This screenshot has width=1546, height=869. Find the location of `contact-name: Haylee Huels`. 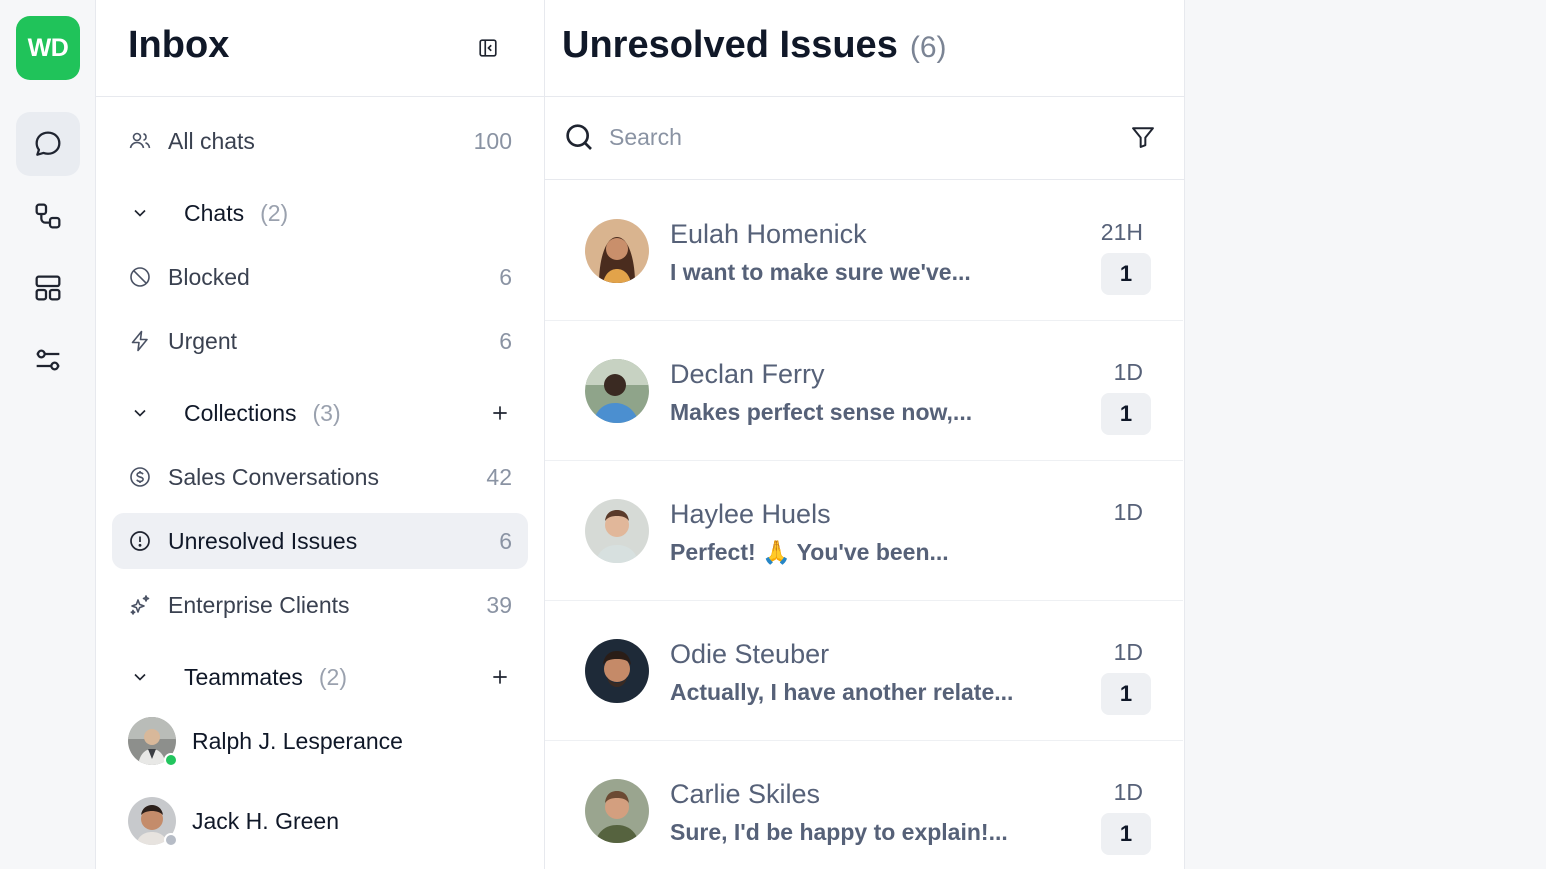

contact-name: Haylee Huels is located at coordinates (750, 514).